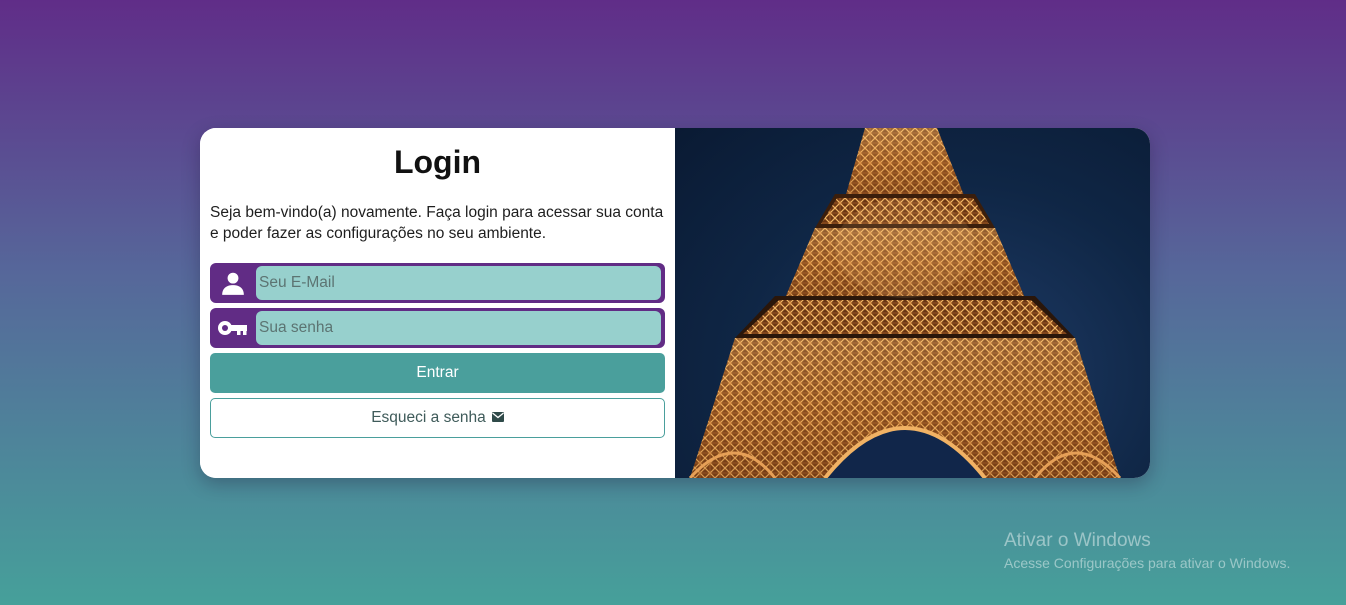  I want to click on user-icon, so click(233, 283).